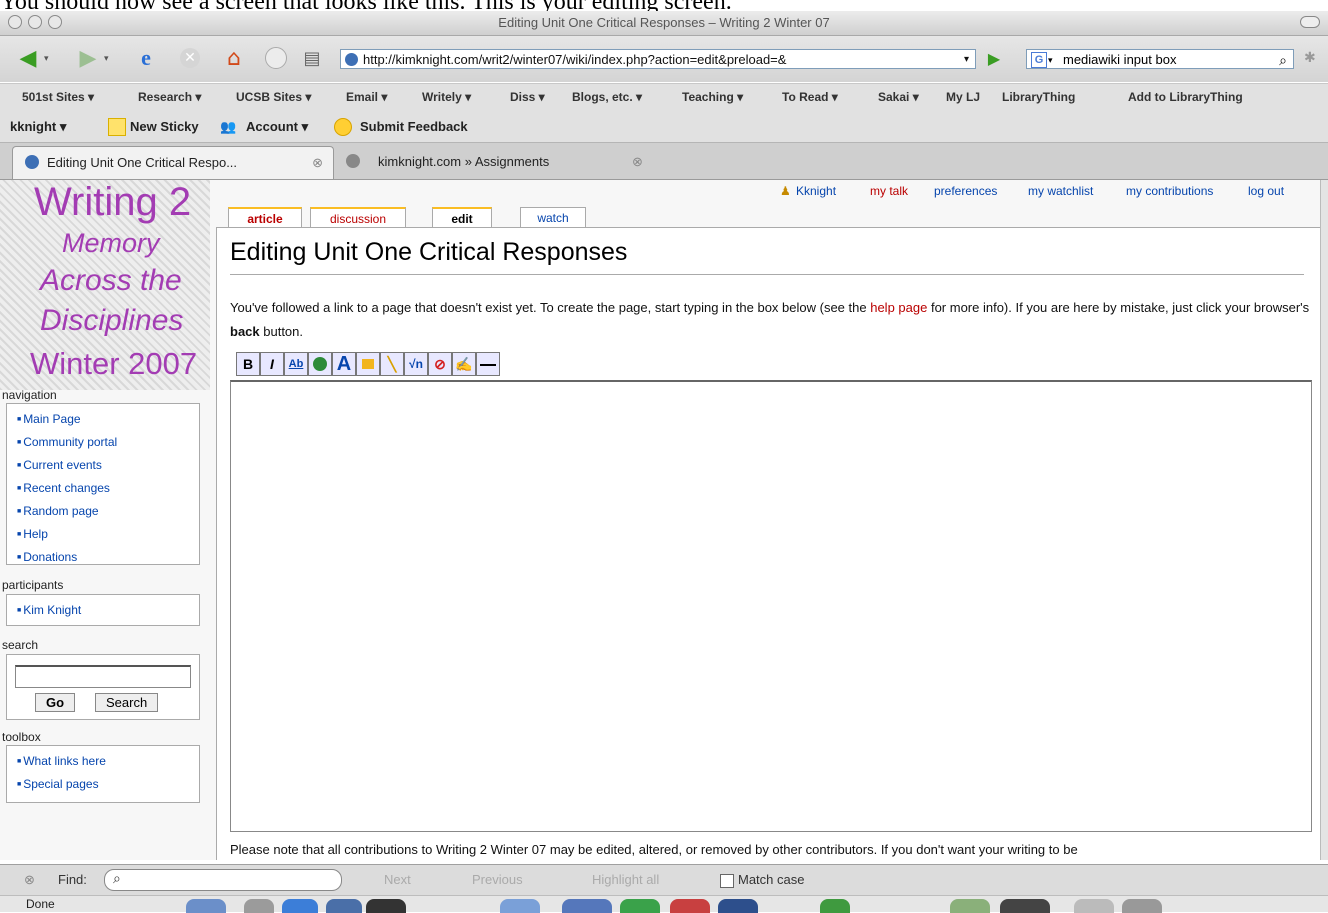 The width and height of the screenshot is (1328, 913). Describe the element at coordinates (108, 557) in the screenshot. I see `sidebar-item-donations: Donations` at that location.